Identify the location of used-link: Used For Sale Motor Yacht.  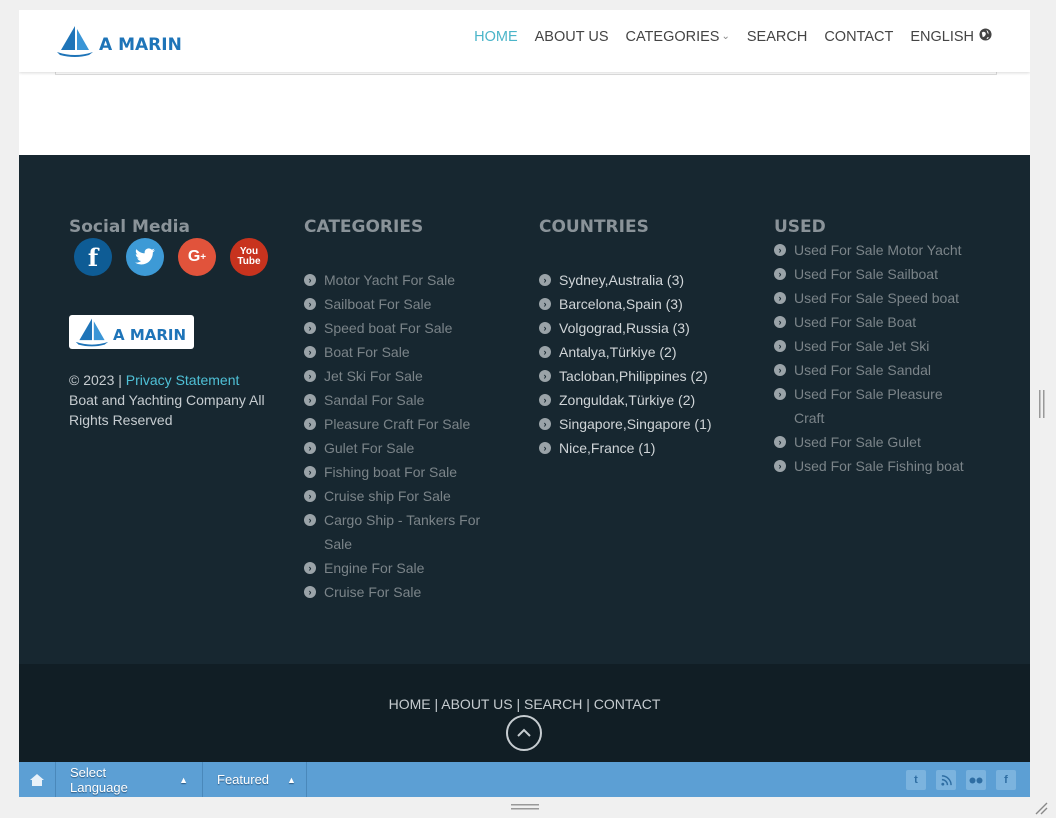
(878, 250).